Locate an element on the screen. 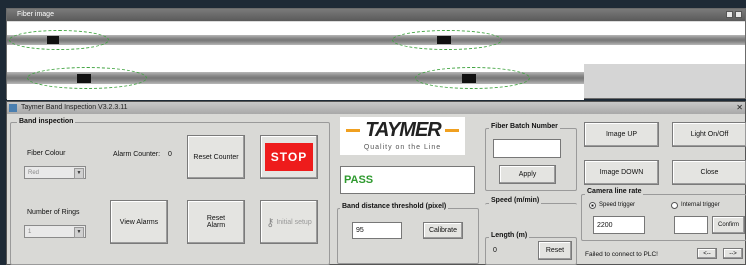 The height and width of the screenshot is (265, 746). app-icon is located at coordinates (13, 108).